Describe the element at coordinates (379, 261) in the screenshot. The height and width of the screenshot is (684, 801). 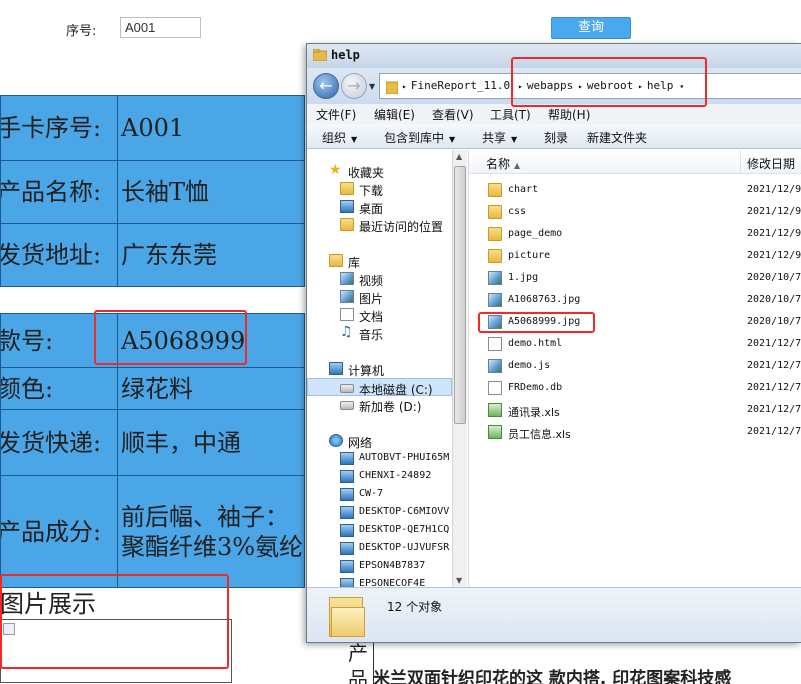
I see `nav-libraries: 库` at that location.